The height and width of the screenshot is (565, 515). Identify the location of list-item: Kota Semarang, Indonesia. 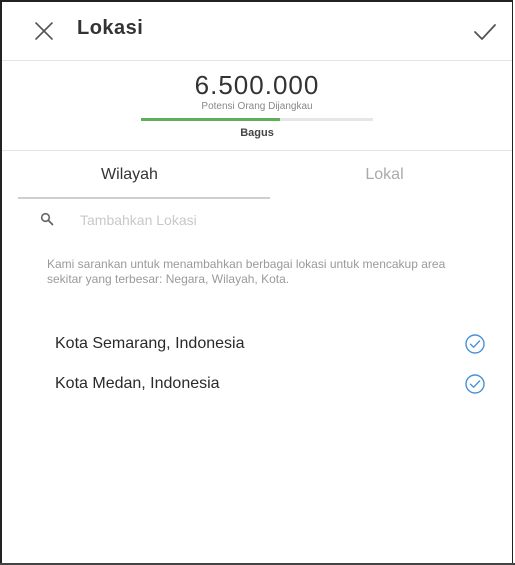
(257, 345).